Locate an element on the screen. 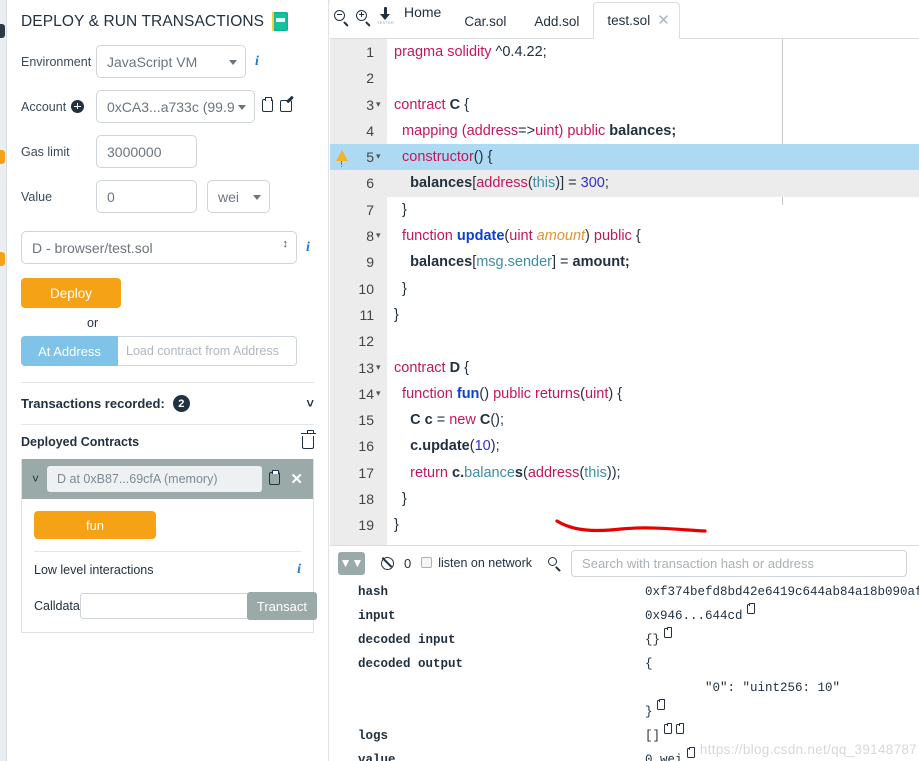  sign-message-button is located at coordinates (286, 106).